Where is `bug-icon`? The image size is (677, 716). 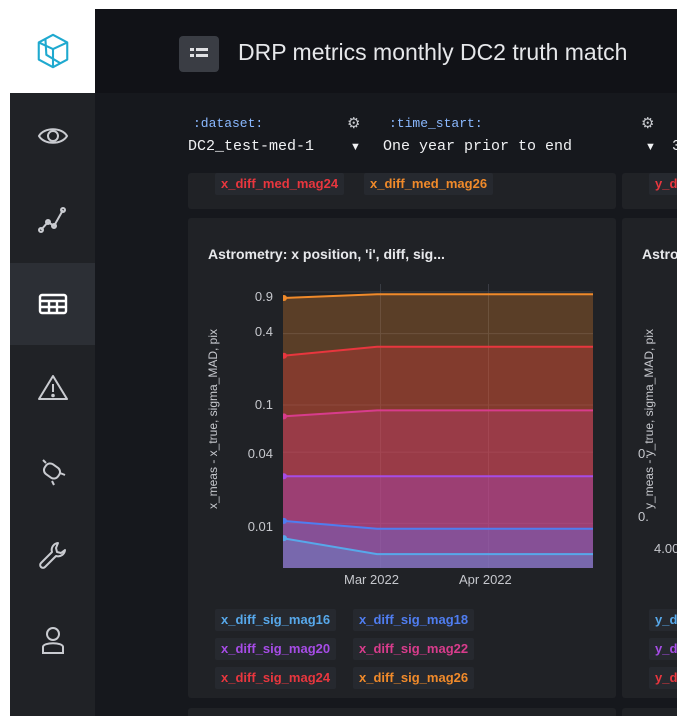 bug-icon is located at coordinates (53, 472).